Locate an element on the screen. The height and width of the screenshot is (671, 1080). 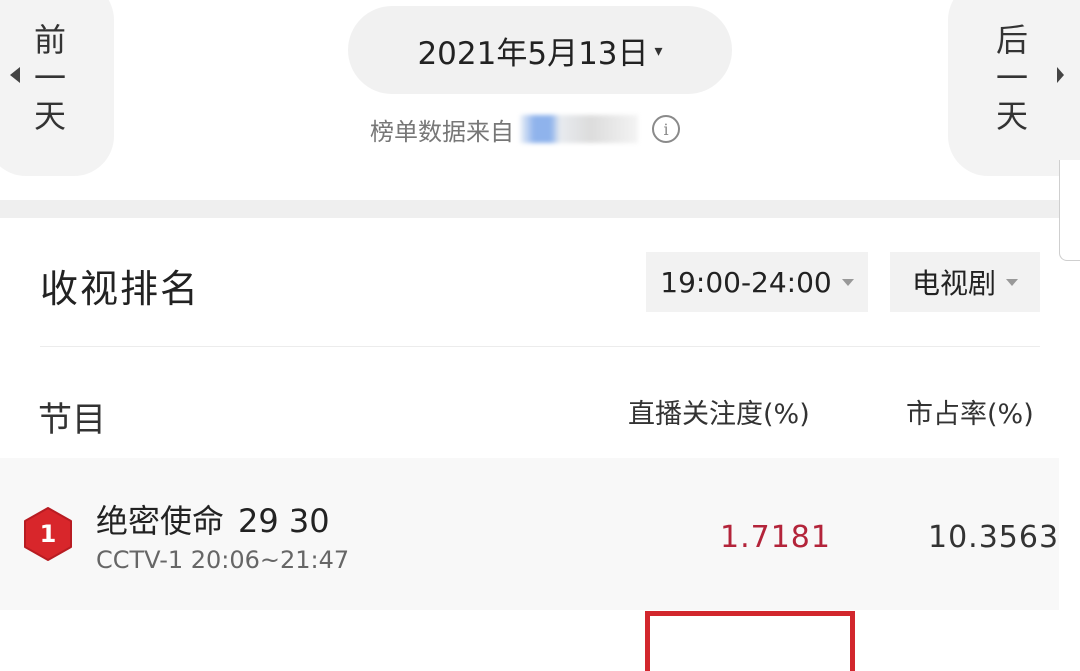
data-source-line: 榜单数据来自 i is located at coordinates (525, 129).